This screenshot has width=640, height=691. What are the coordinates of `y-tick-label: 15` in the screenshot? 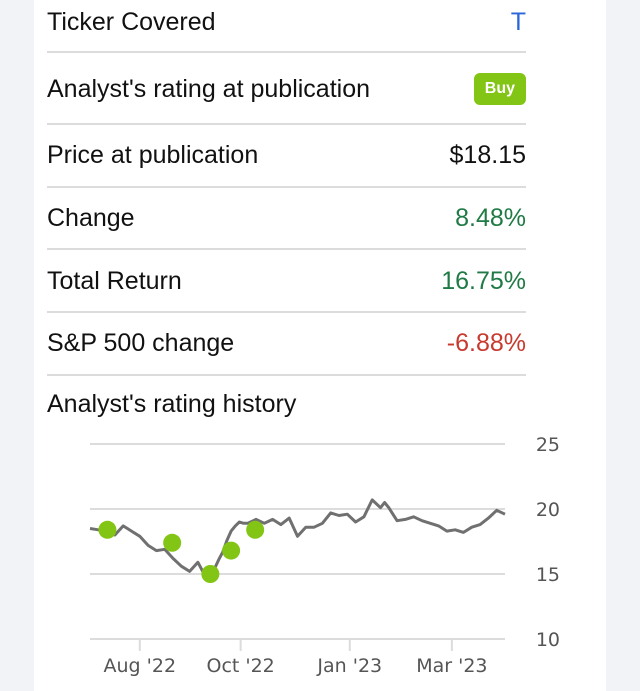 It's located at (548, 575).